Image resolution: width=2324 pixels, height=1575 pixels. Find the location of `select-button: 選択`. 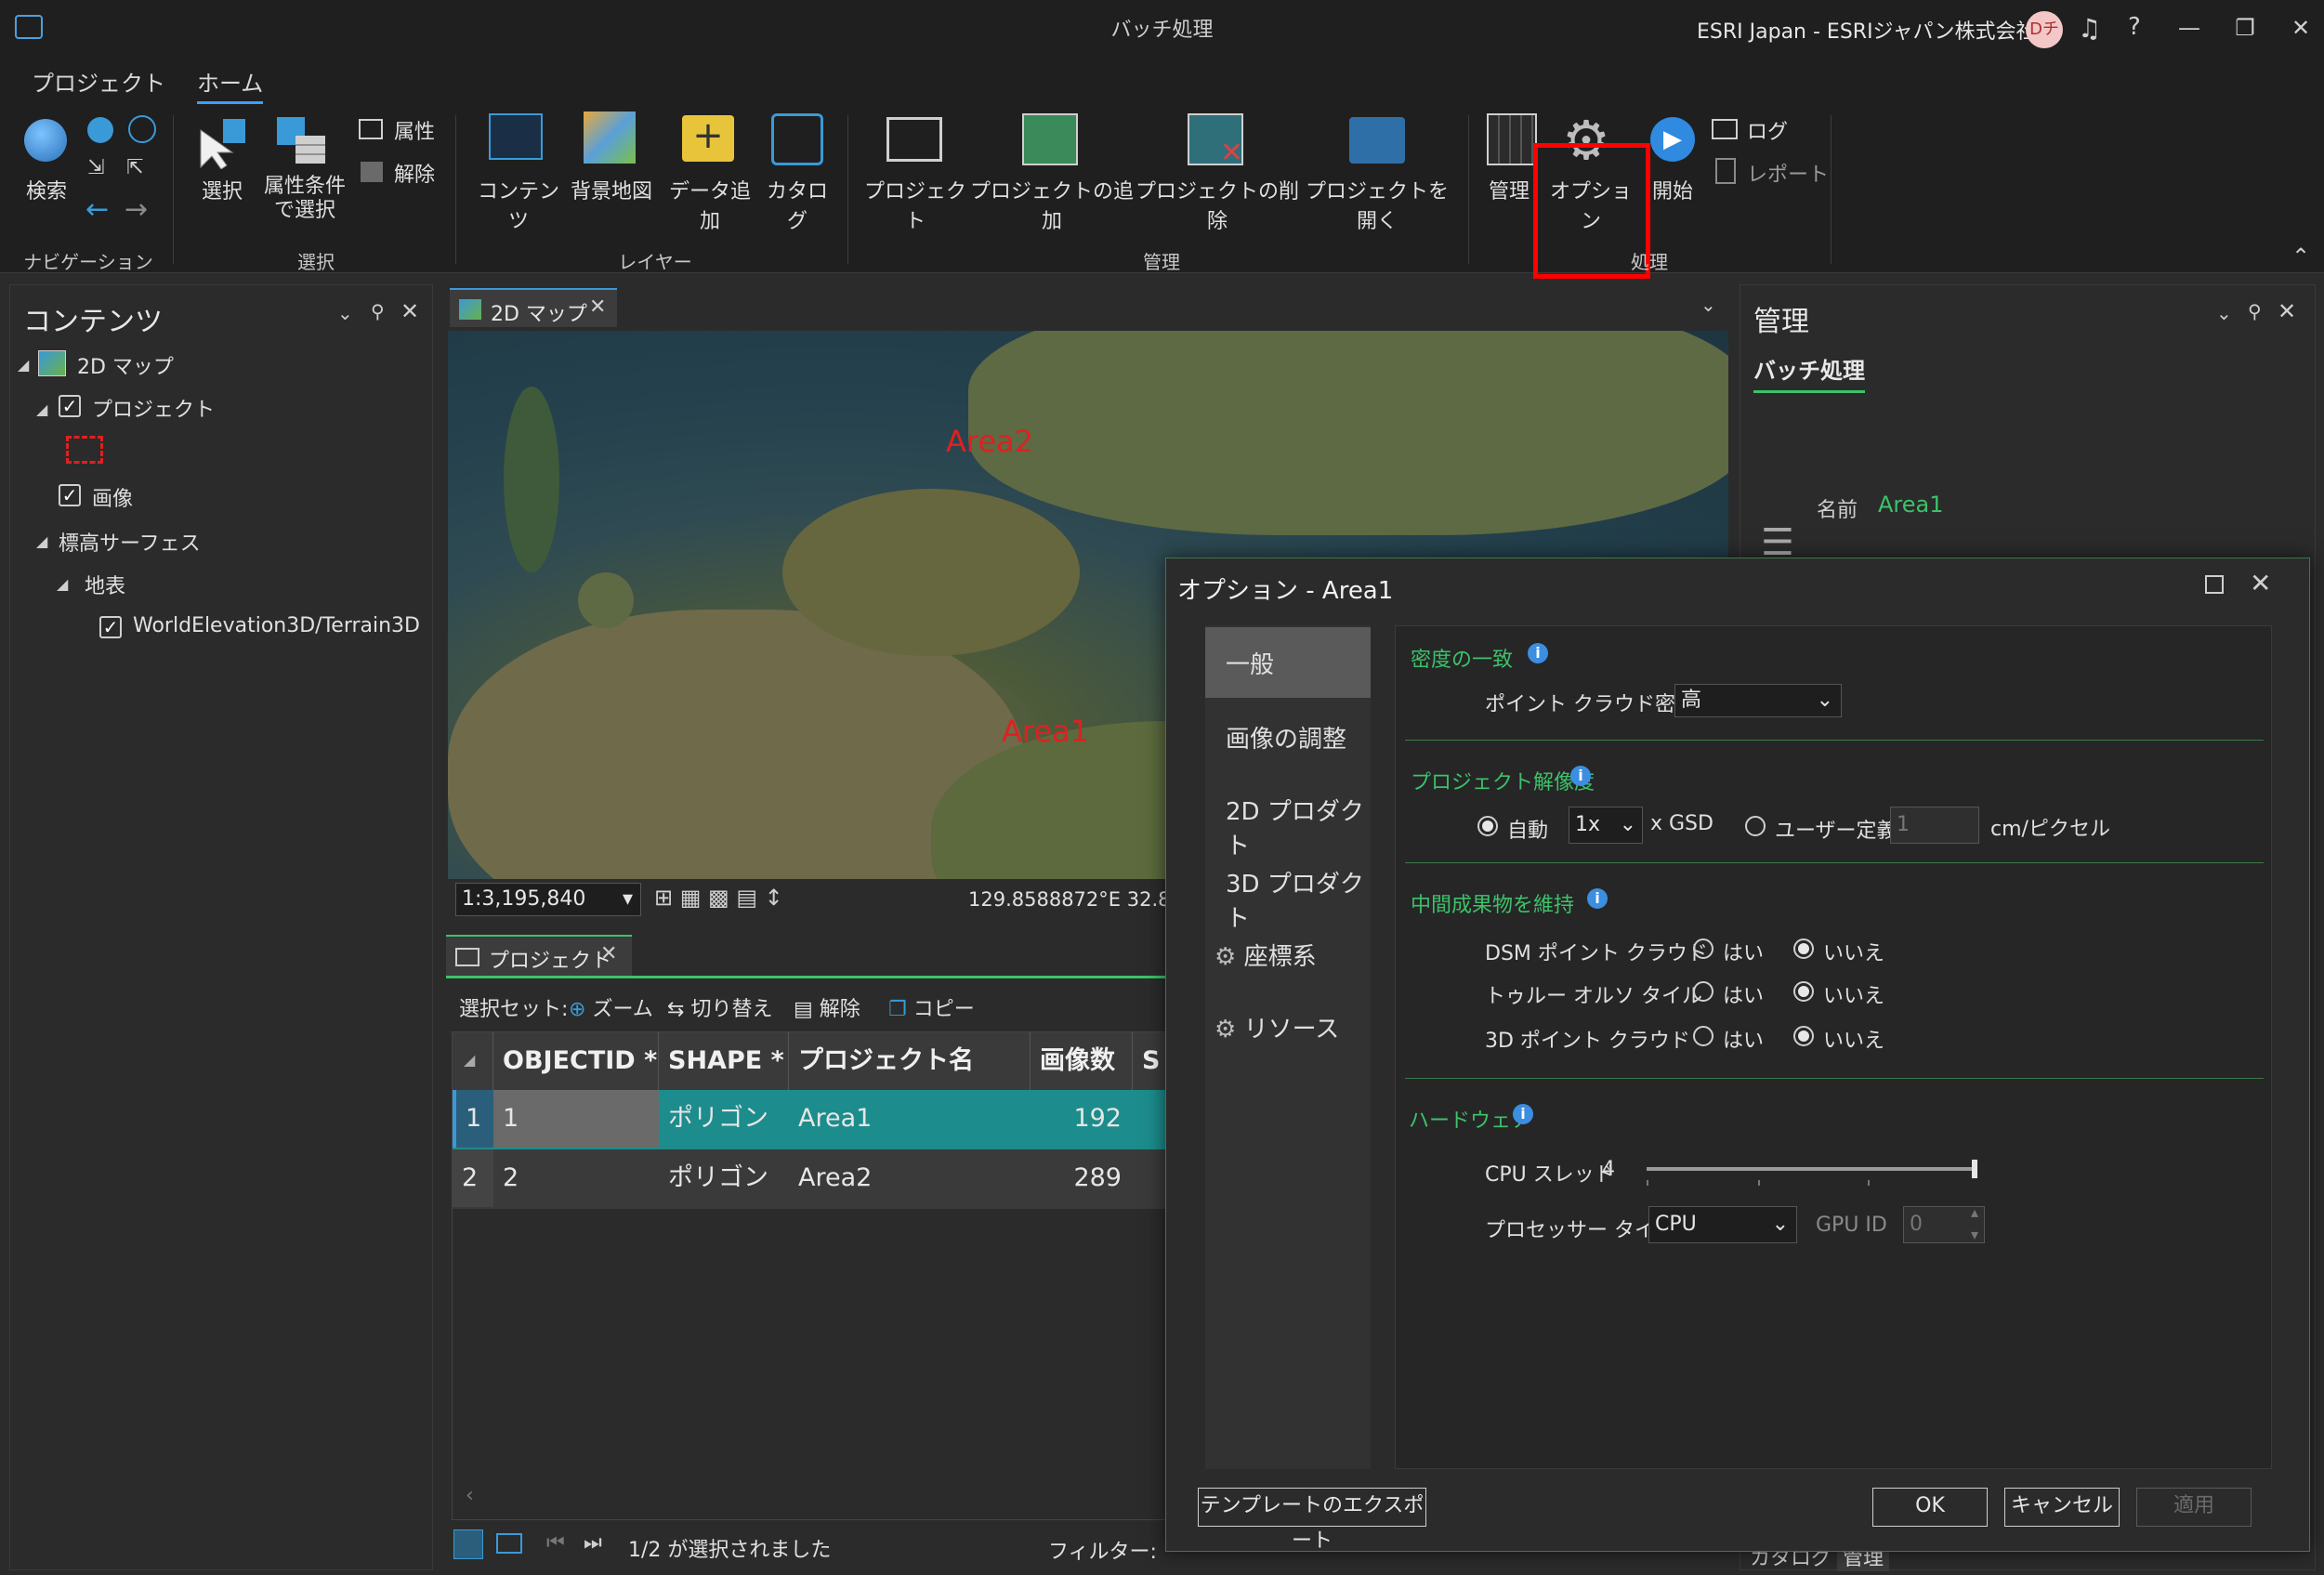

select-button: 選択 is located at coordinates (222, 189).